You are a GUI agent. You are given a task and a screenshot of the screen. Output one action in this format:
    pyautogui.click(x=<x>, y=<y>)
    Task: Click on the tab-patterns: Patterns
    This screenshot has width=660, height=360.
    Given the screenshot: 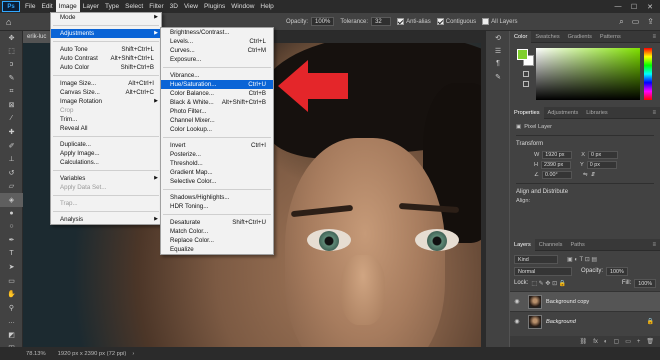 What is the action you would take?
    pyautogui.click(x=610, y=37)
    